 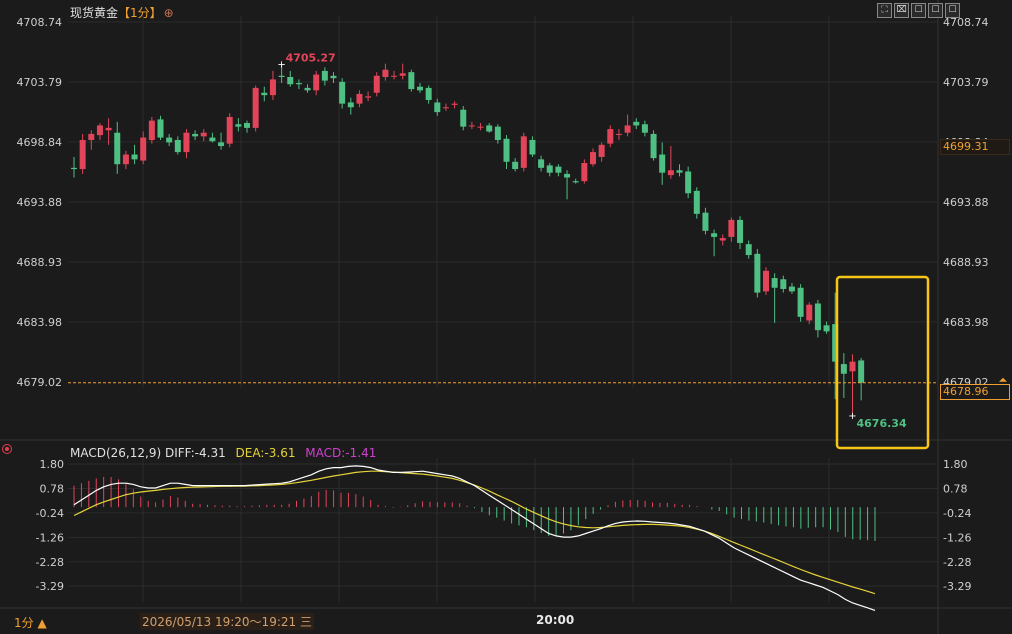 I want to click on price-axis-label-right: 4688.93, so click(x=966, y=262).